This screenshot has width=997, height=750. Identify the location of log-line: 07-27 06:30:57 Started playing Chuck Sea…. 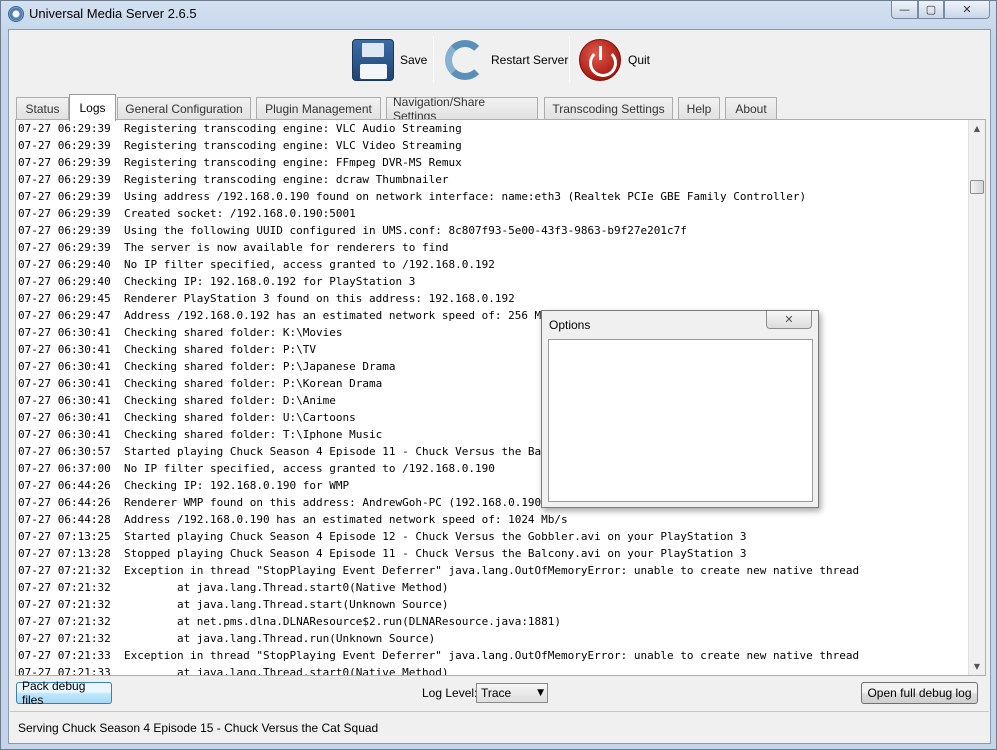
(382, 451).